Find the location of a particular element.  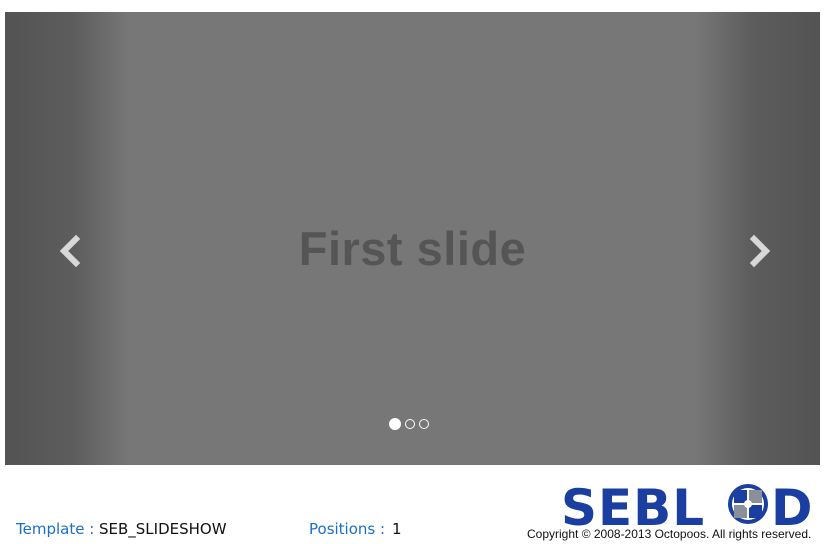

next-slide-button is located at coordinates (760, 251).